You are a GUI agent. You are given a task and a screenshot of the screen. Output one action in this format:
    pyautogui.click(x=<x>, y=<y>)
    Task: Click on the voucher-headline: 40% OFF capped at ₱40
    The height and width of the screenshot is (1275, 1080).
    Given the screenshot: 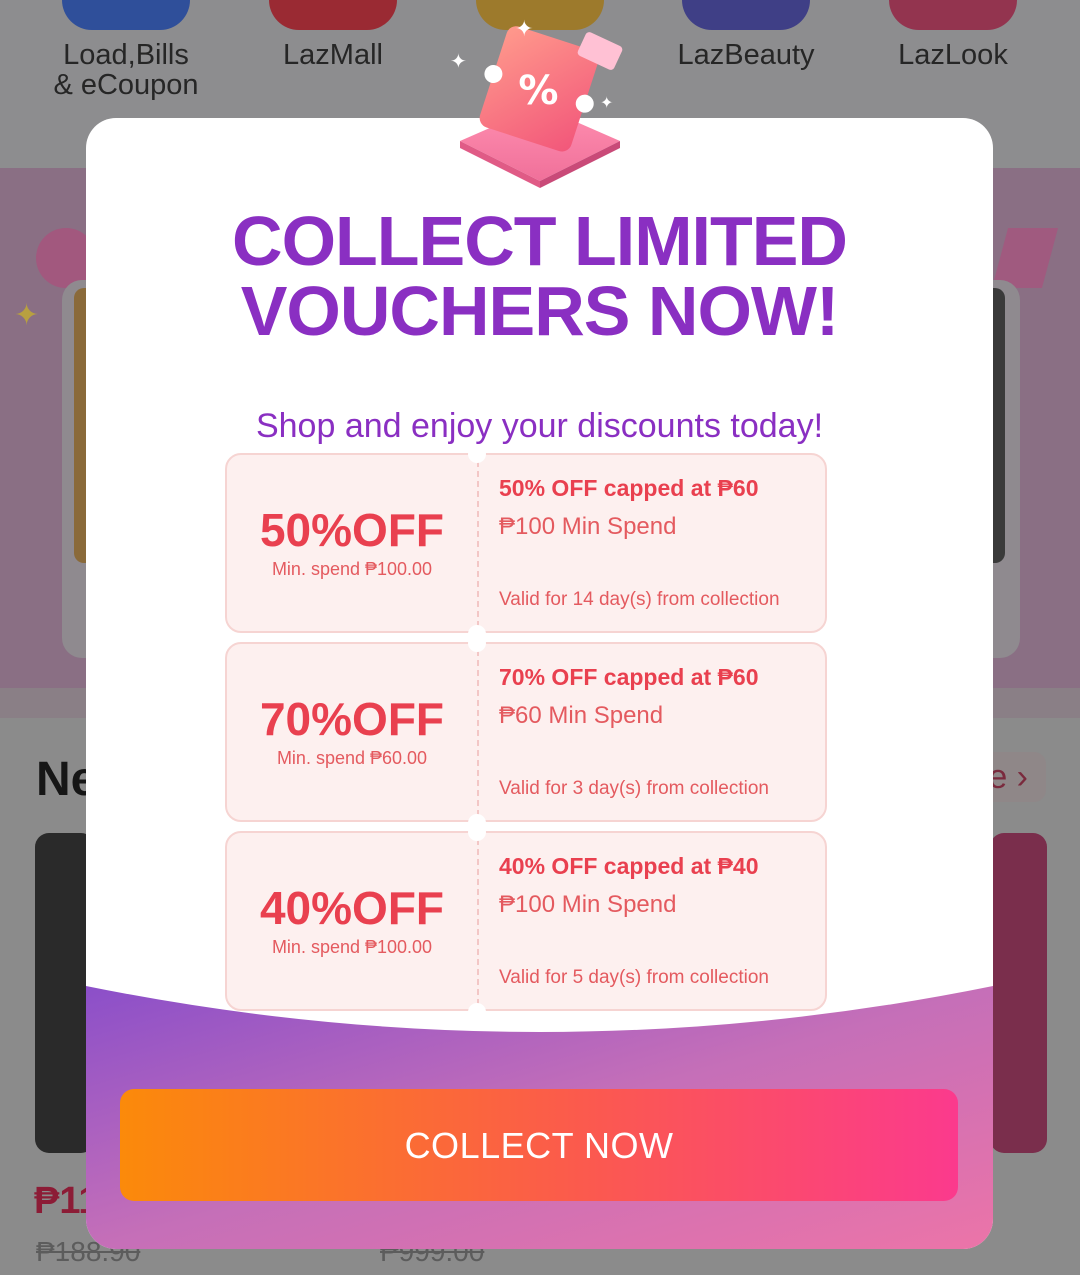 What is the action you would take?
    pyautogui.click(x=629, y=866)
    